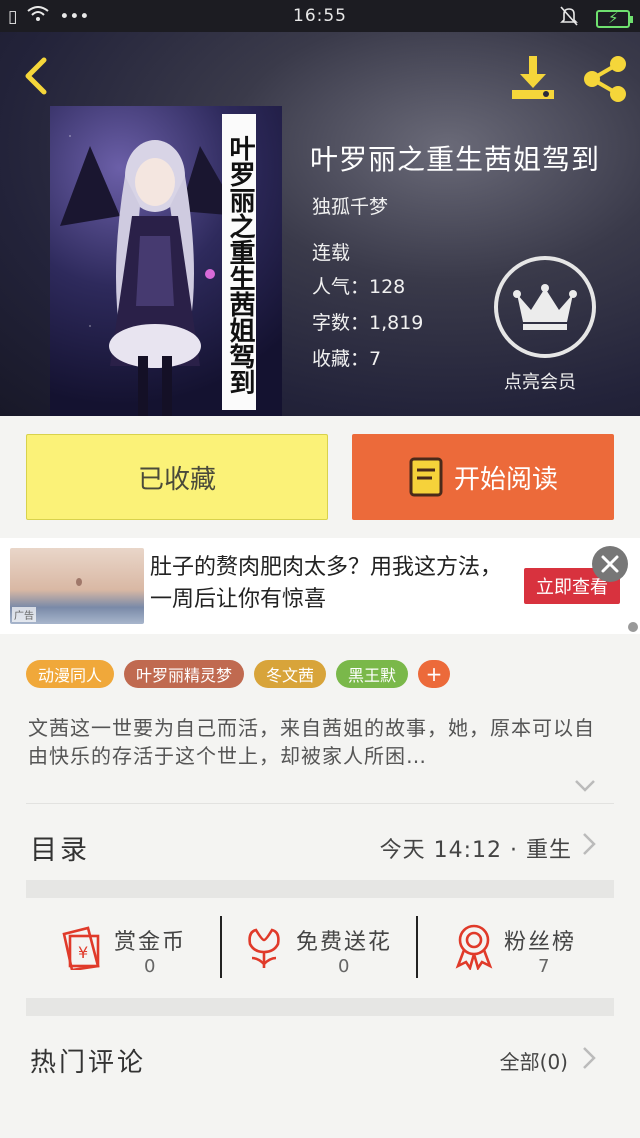  Describe the element at coordinates (372, 674) in the screenshot. I see `tag-chip: 黑王默` at that location.